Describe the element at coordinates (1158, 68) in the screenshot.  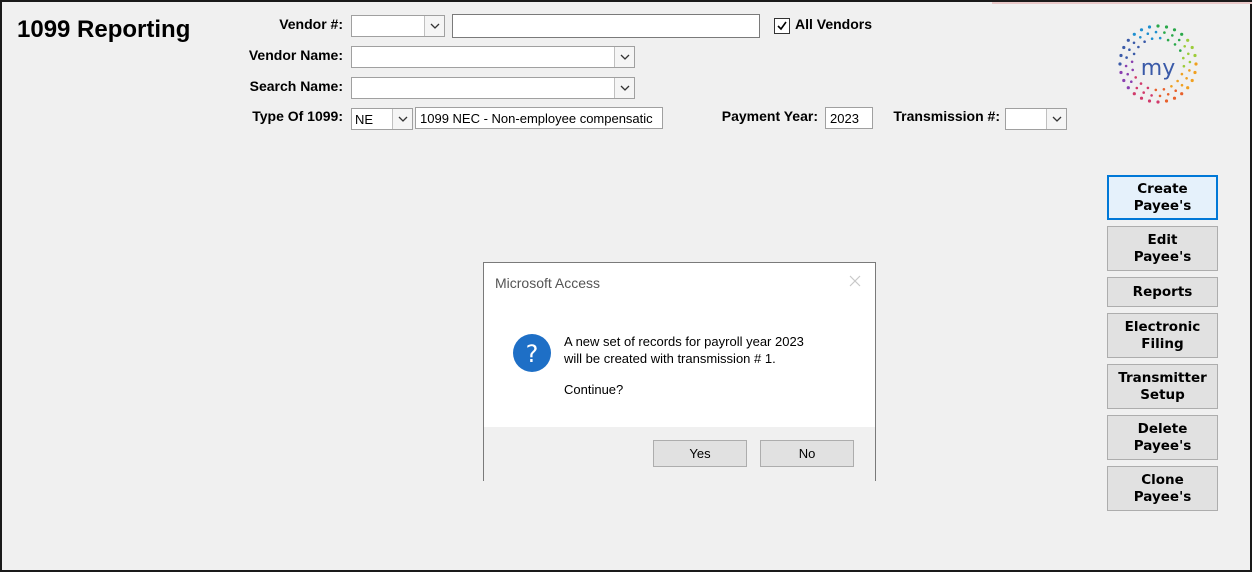
I see `logo-text: my` at that location.